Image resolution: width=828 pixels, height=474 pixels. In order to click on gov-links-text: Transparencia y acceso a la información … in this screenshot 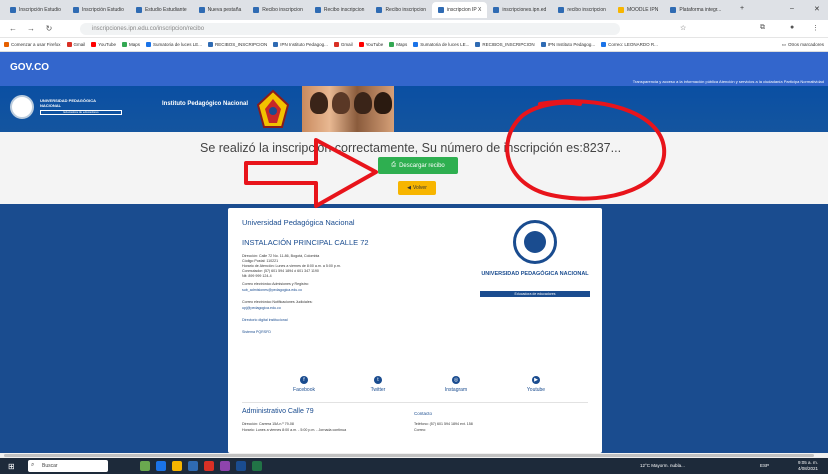, I will do `click(728, 81)`.